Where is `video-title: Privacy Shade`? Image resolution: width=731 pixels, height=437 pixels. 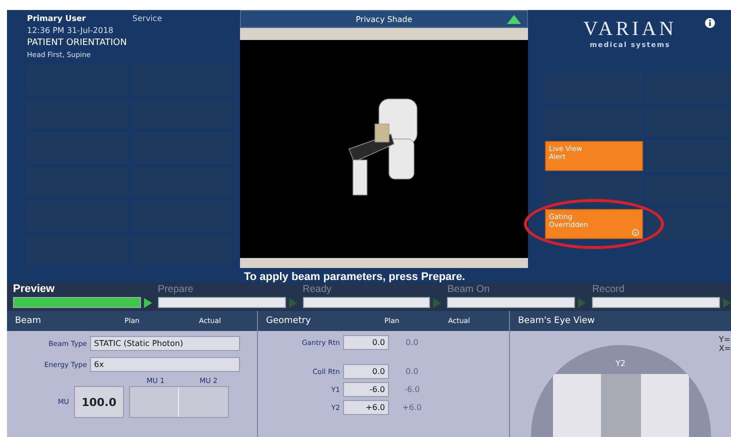
video-title: Privacy Shade is located at coordinates (384, 19).